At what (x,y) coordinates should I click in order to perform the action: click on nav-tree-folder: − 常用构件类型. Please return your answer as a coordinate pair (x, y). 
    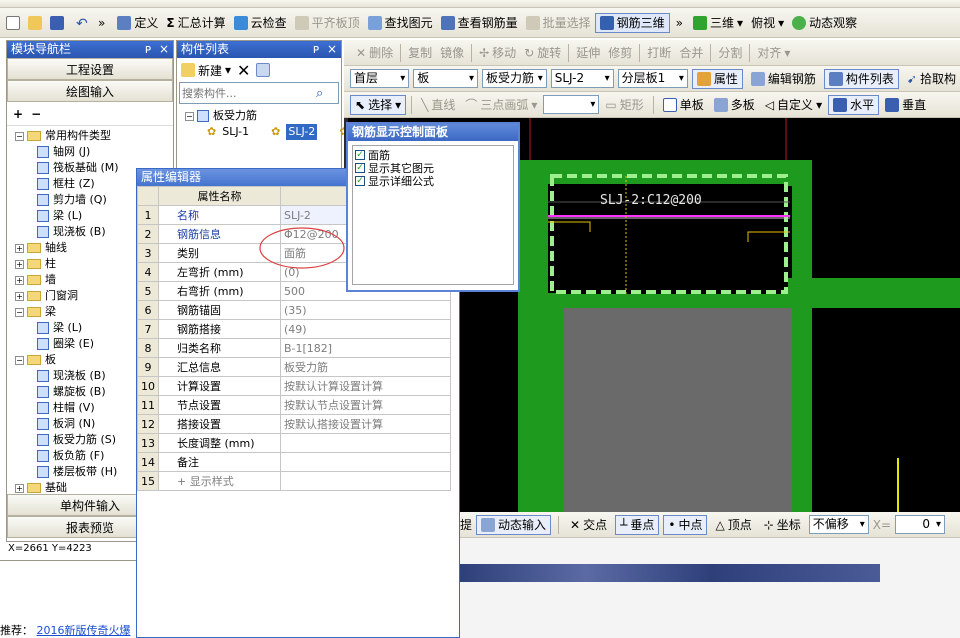
    Looking at the image, I should click on (94, 136).